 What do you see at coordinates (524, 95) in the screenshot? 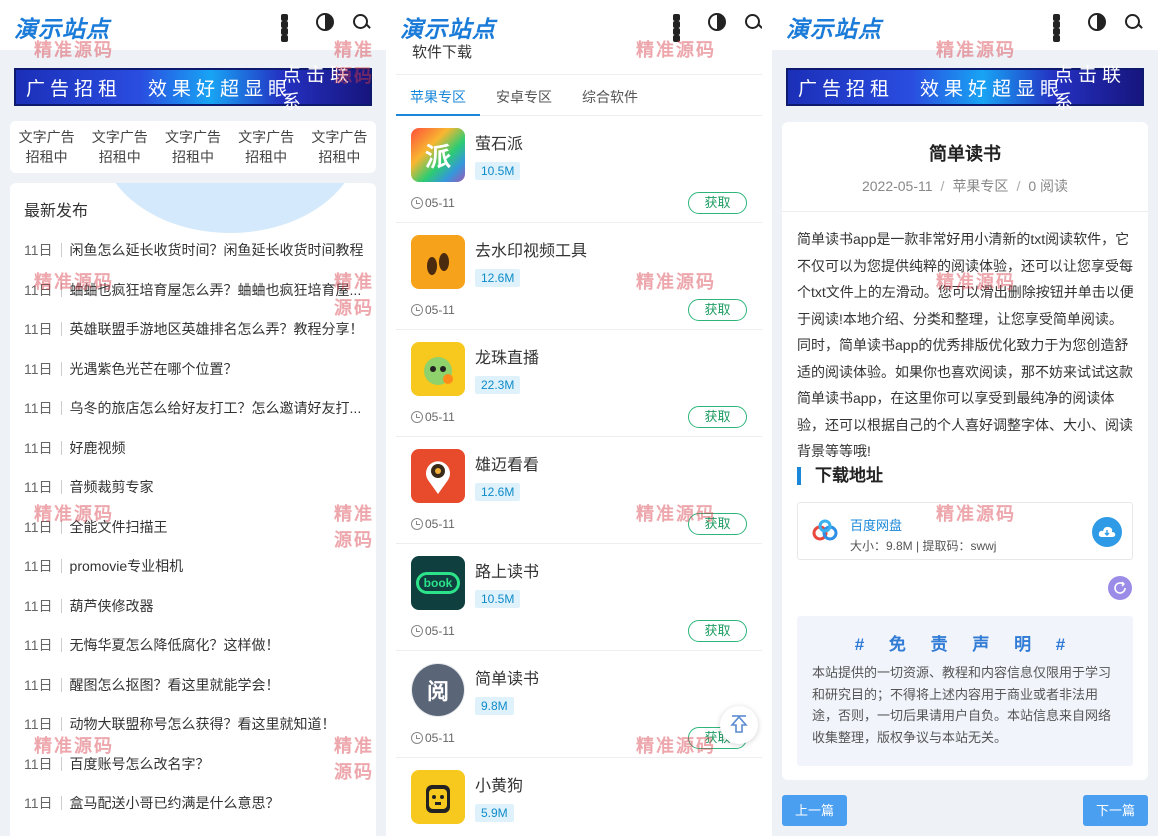
I see `tab-android: 安卓专区` at bounding box center [524, 95].